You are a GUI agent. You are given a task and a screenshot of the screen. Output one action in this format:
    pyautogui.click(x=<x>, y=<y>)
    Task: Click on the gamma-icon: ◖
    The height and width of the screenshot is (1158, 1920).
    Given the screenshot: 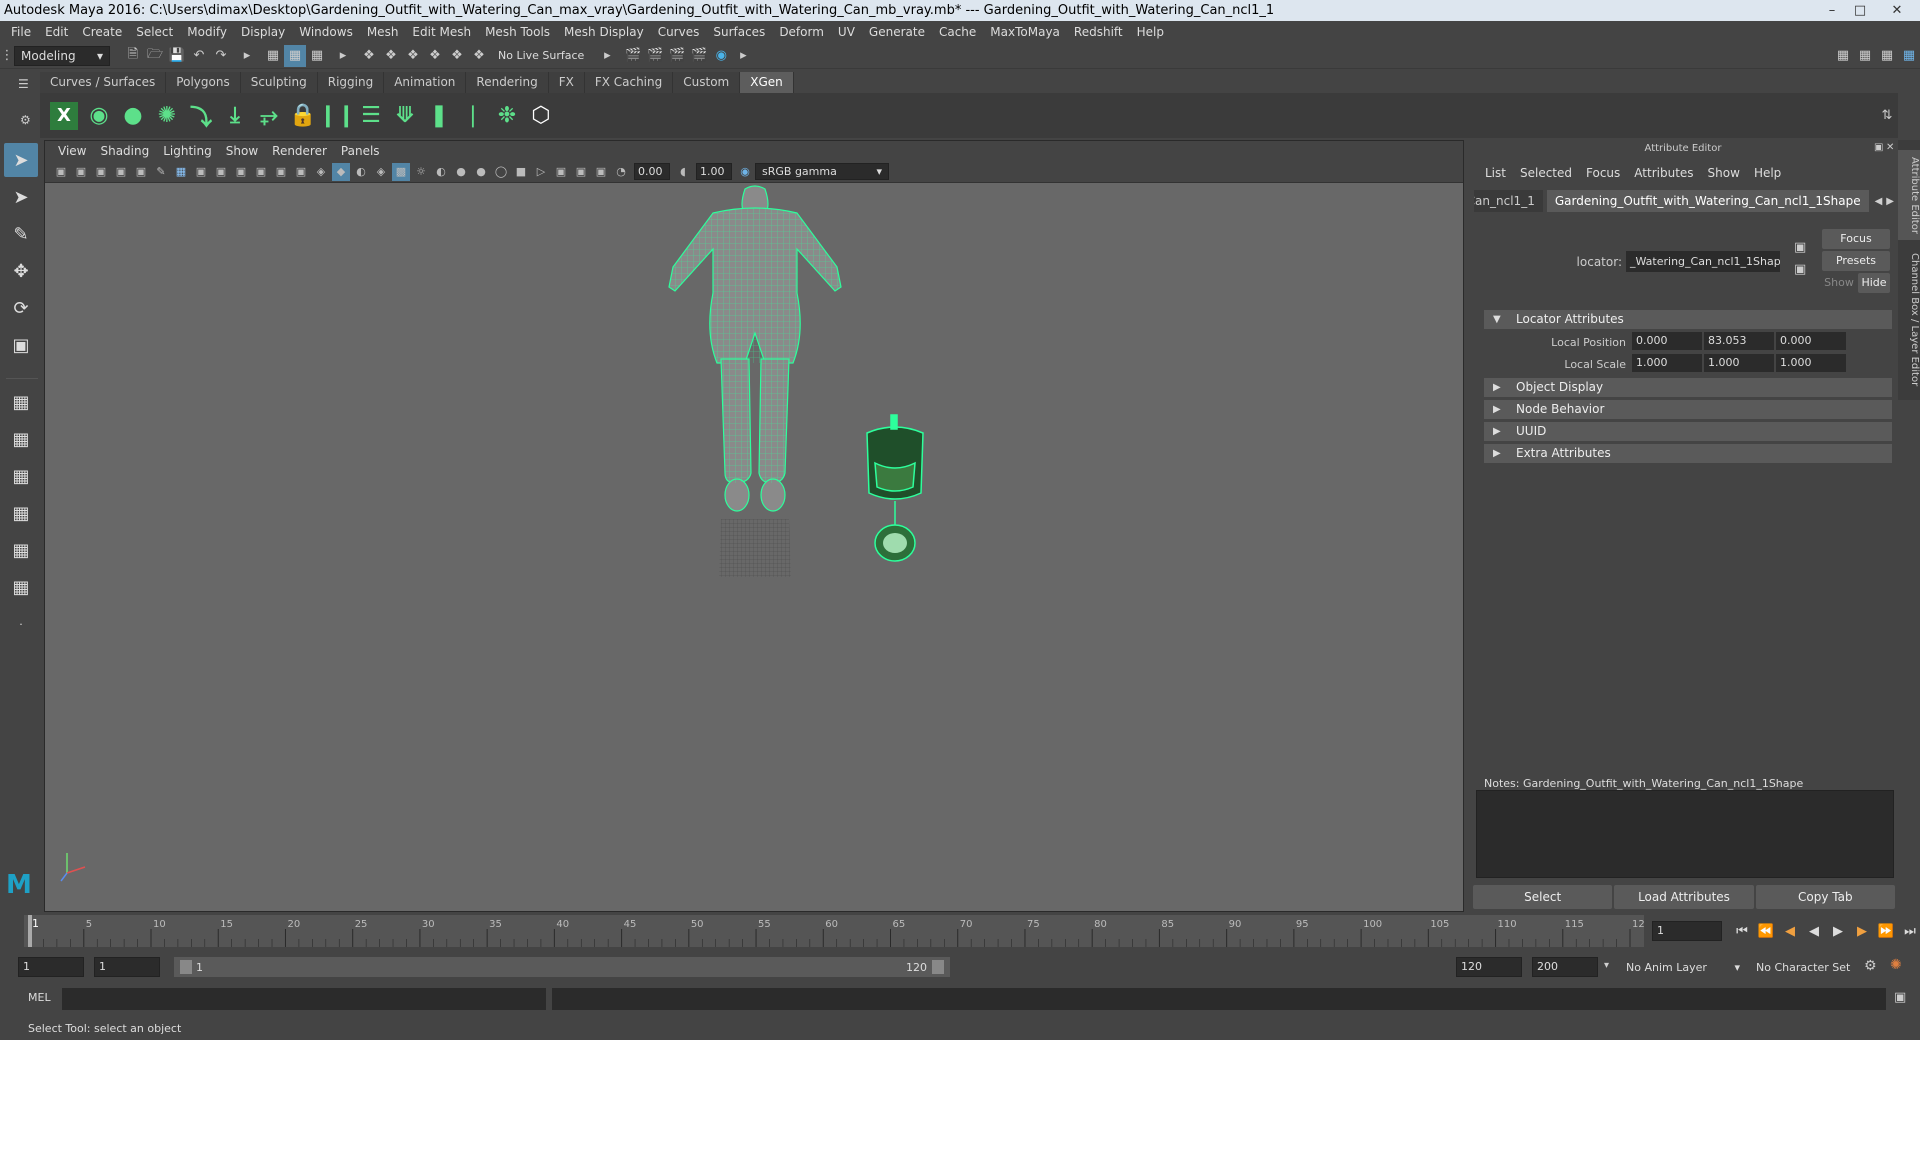 What is the action you would take?
    pyautogui.click(x=683, y=172)
    